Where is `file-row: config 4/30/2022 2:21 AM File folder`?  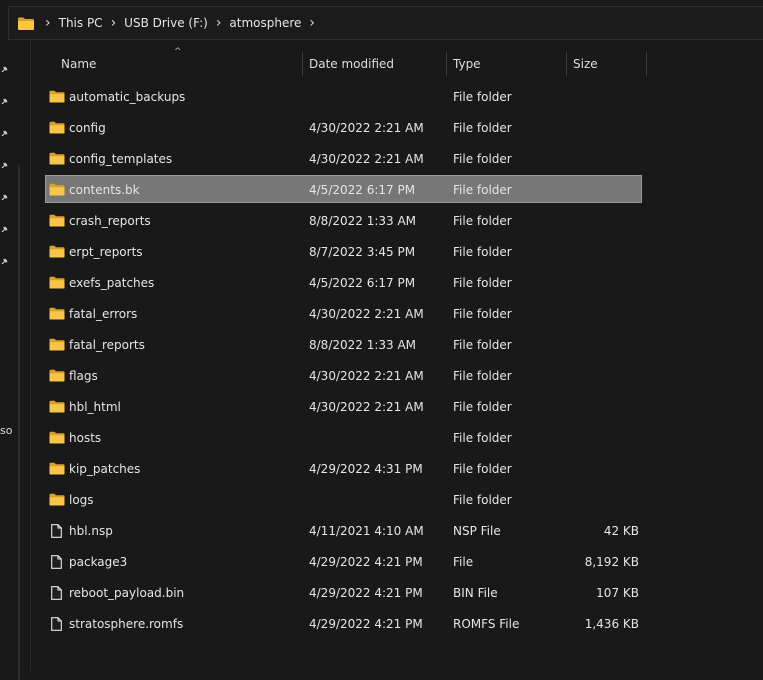 file-row: config 4/30/2022 2:21 AM File folder is located at coordinates (381, 127).